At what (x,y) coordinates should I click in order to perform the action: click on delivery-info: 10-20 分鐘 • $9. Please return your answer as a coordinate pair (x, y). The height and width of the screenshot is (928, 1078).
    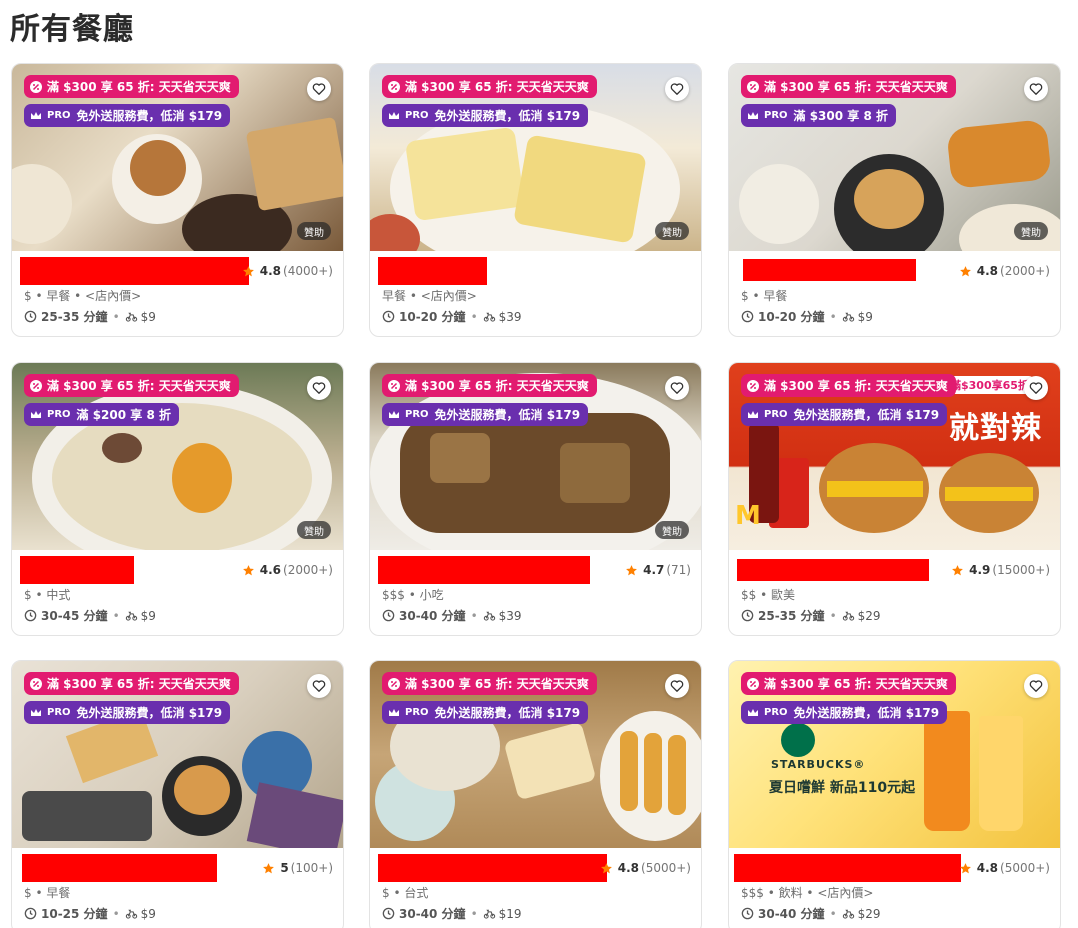
    Looking at the image, I should click on (807, 316).